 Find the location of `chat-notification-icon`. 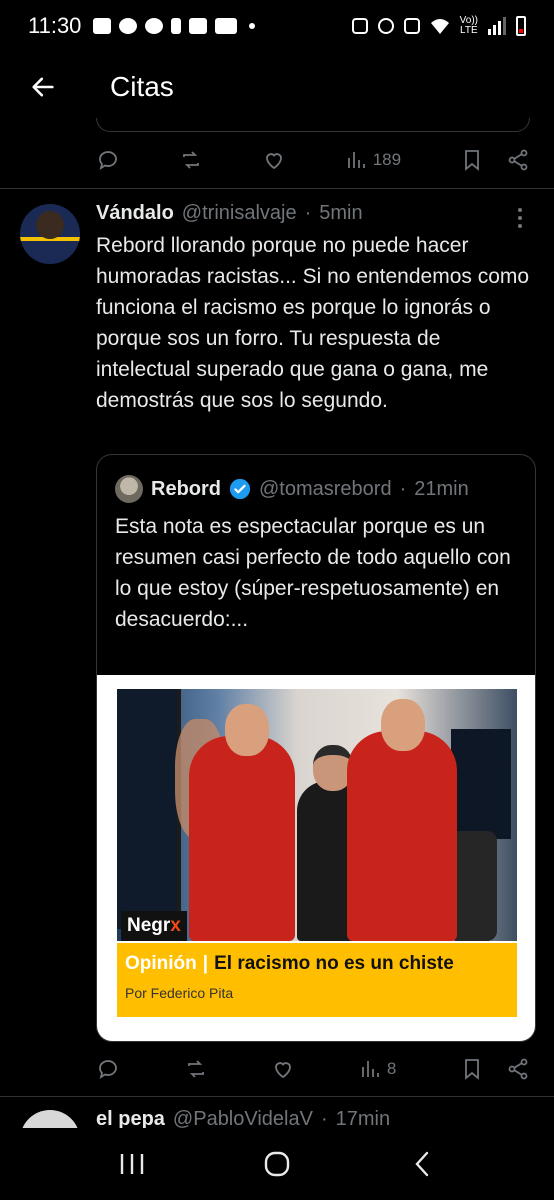

chat-notification-icon is located at coordinates (128, 26).